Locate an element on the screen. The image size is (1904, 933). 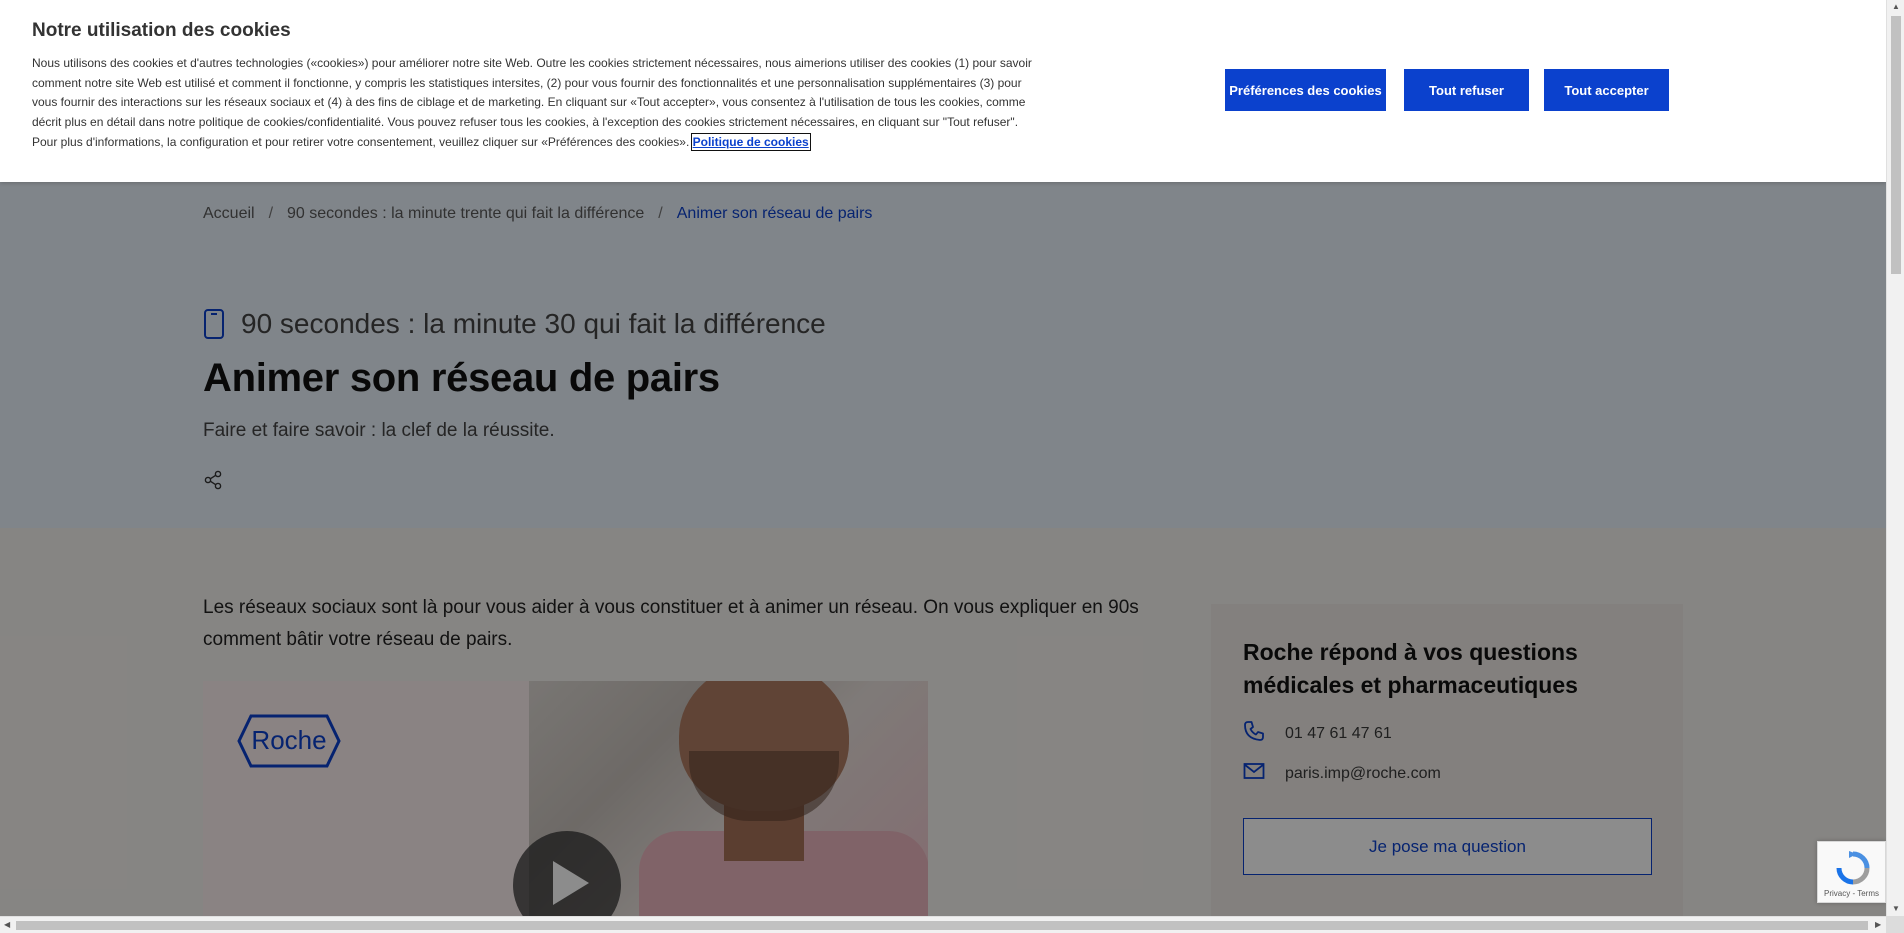
recaptcha-terms-link: Terms is located at coordinates (1868, 893).